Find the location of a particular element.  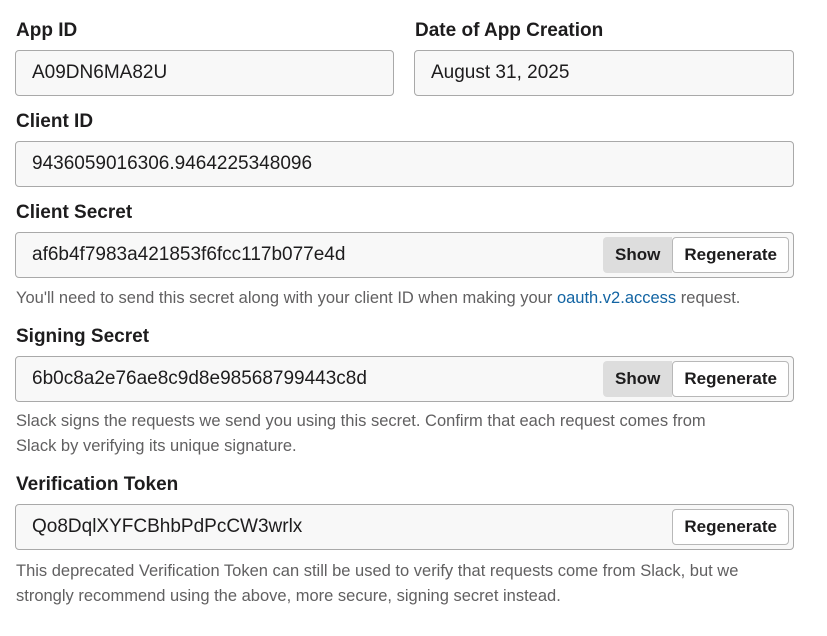

signing-secret-help-line2: Slack by verifying its unique signature. is located at coordinates (156, 446).